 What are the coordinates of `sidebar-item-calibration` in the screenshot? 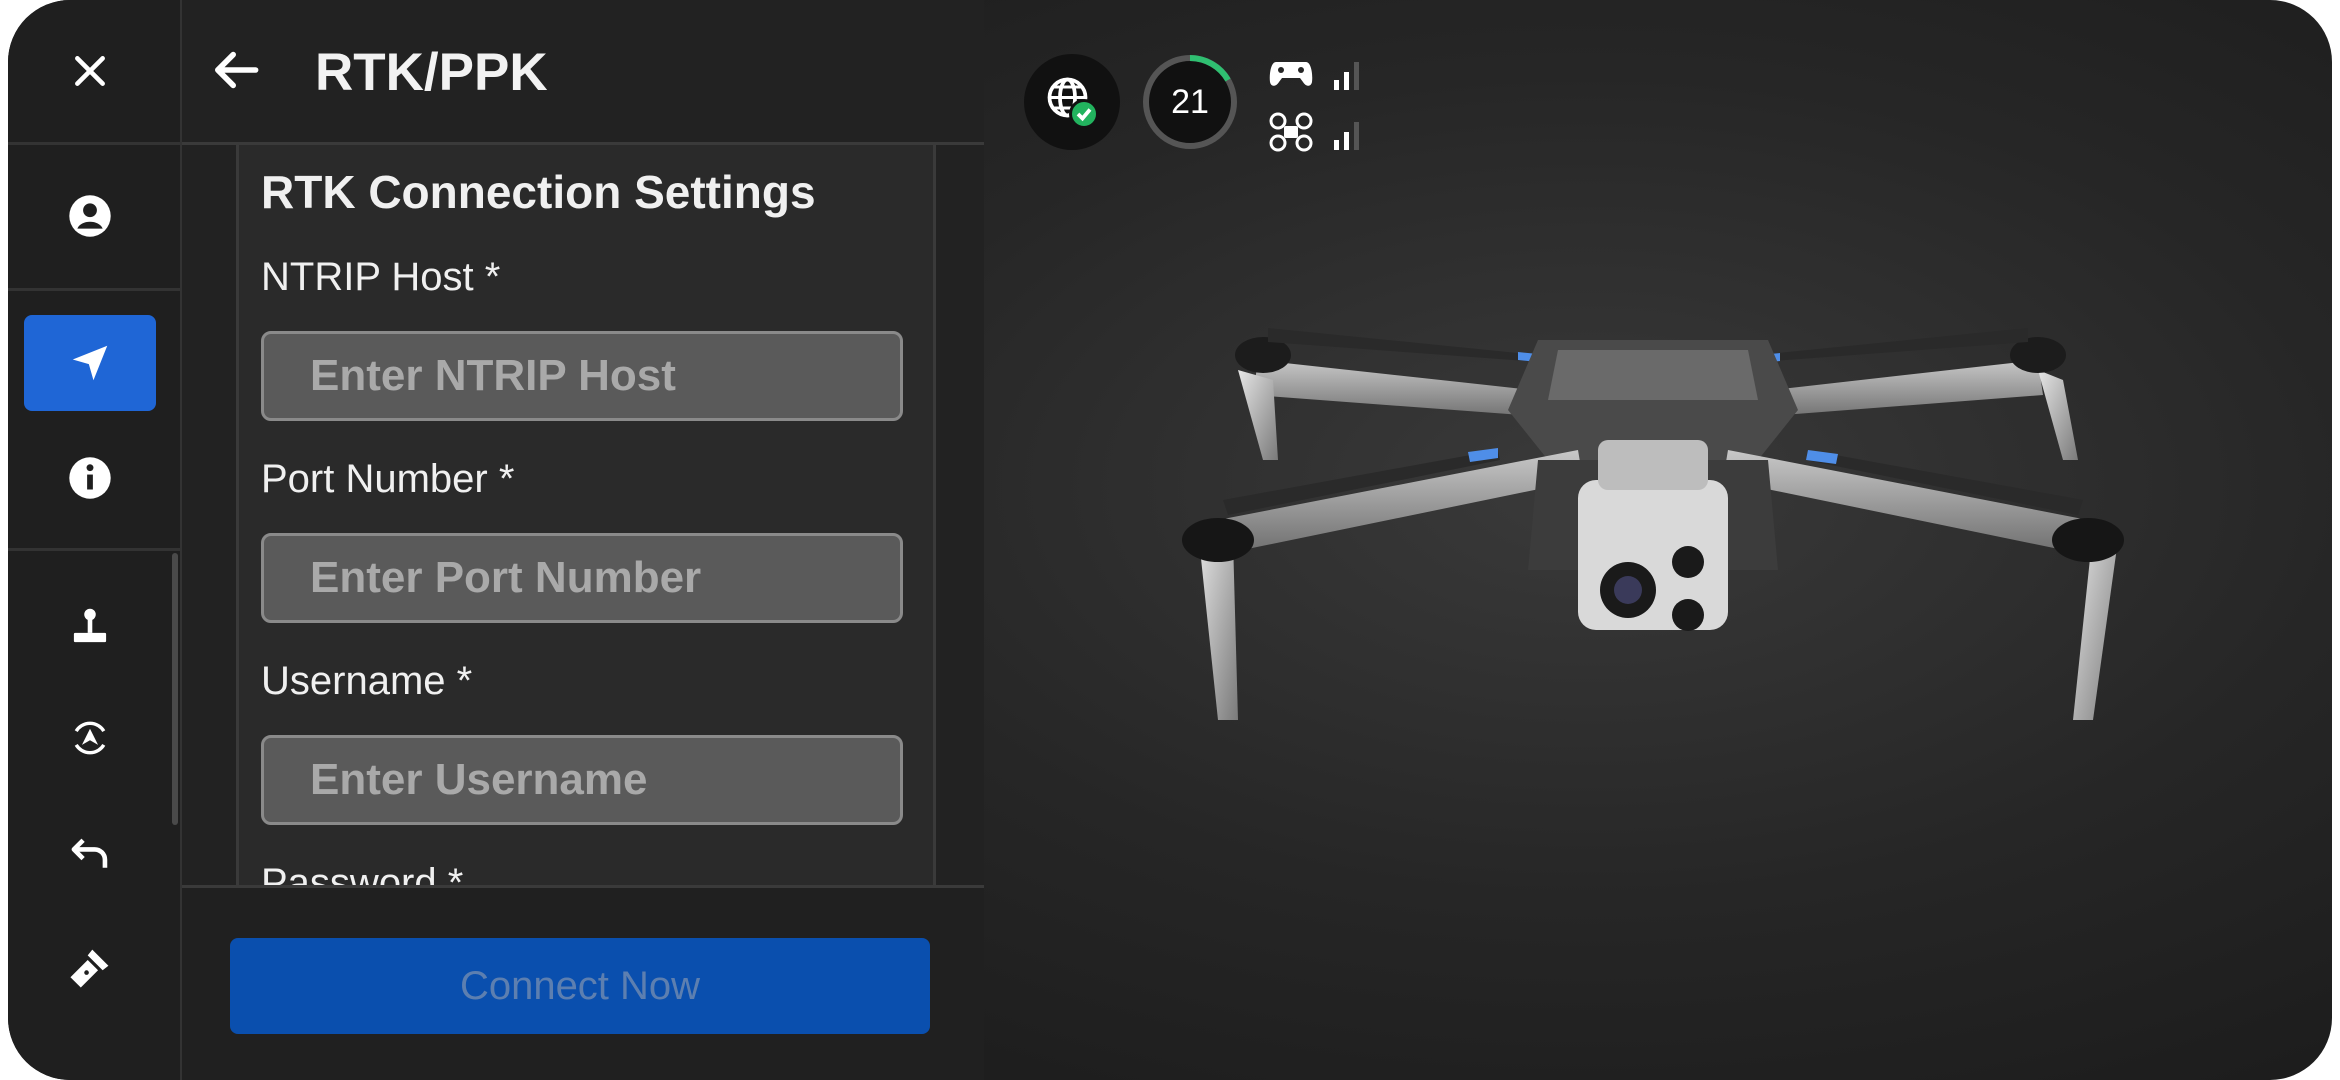 It's located at (90, 738).